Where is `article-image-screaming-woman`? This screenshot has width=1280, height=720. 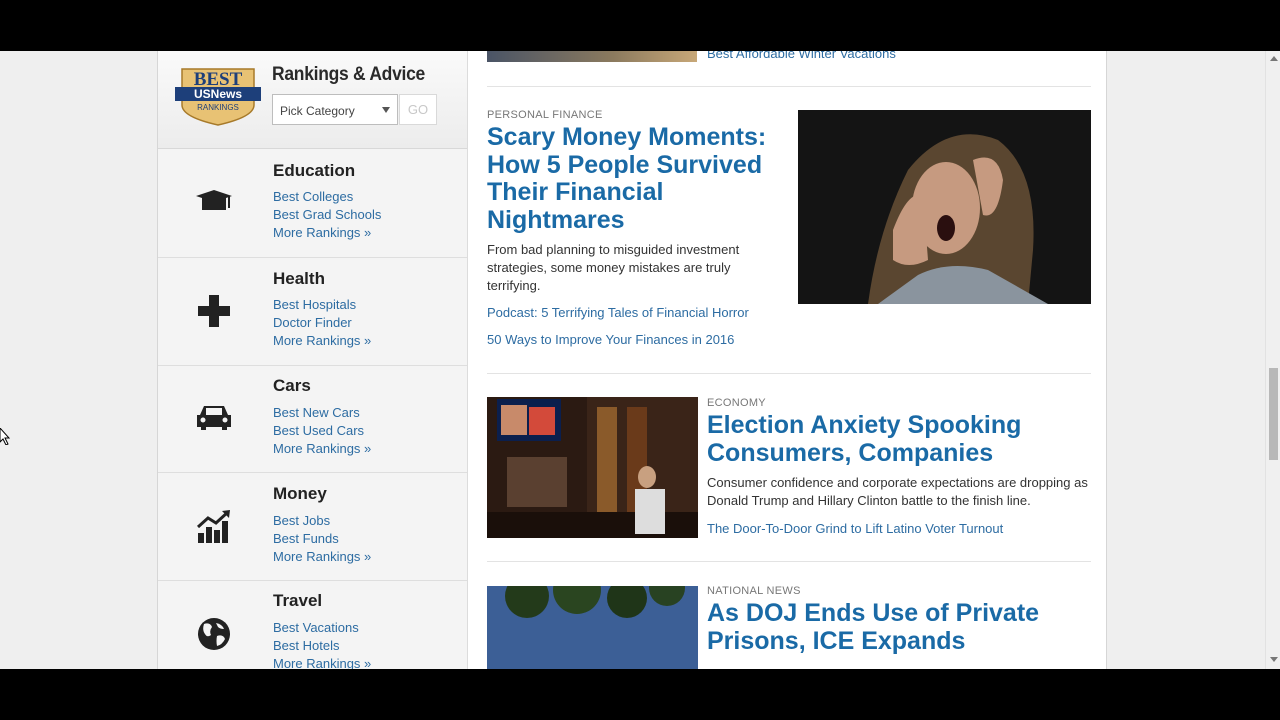 article-image-screaming-woman is located at coordinates (944, 207).